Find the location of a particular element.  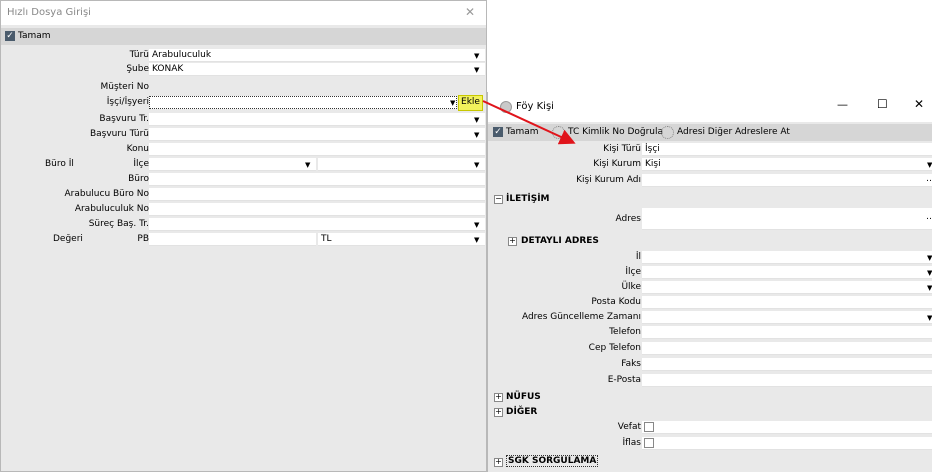

annotation-arrow is located at coordinates (529, 122).